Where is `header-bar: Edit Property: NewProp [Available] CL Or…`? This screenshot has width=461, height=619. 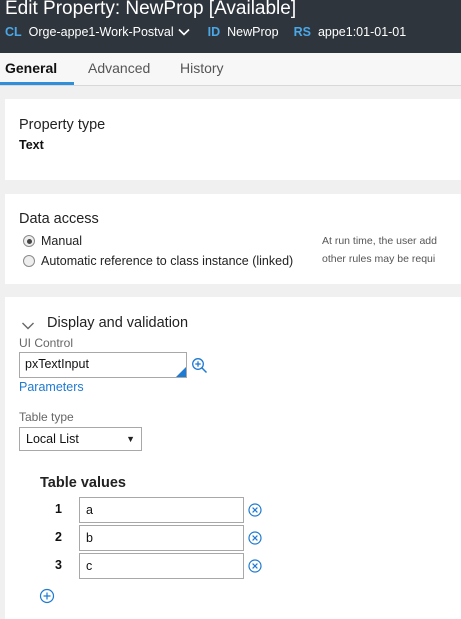 header-bar: Edit Property: NewProp [Available] CL Or… is located at coordinates (230, 26).